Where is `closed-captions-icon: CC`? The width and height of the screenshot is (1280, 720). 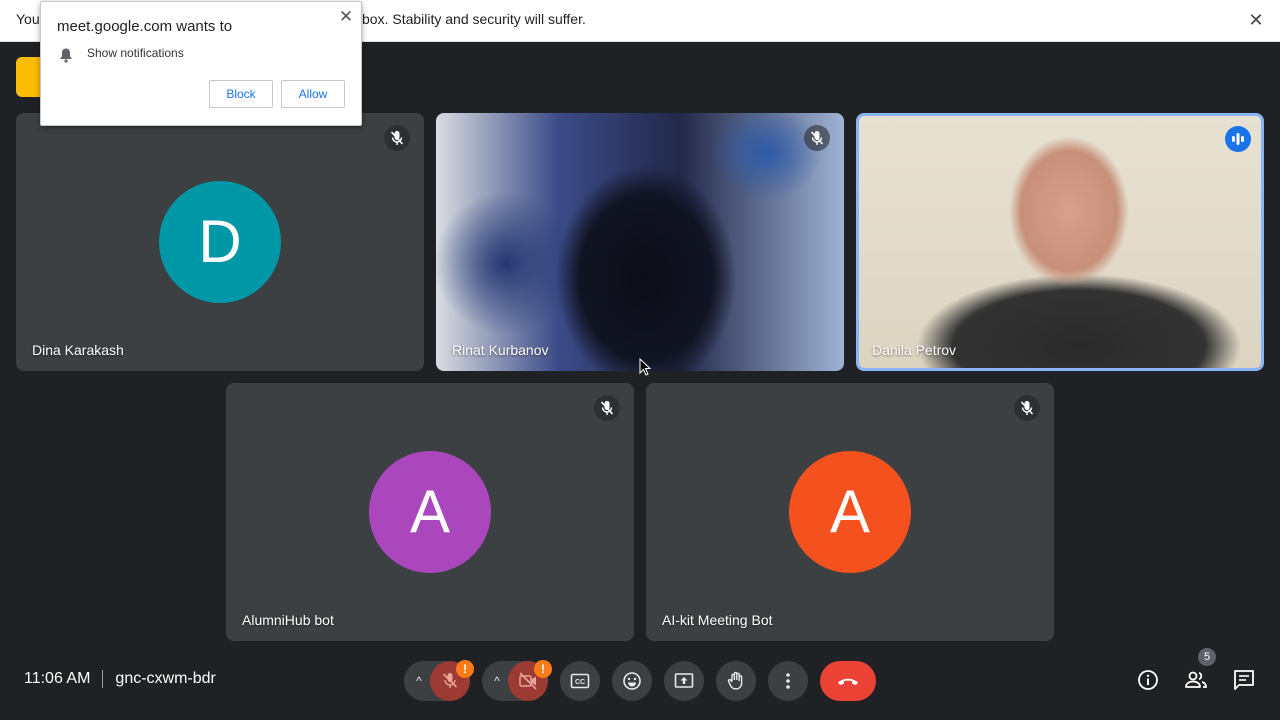
closed-captions-icon: CC is located at coordinates (580, 681).